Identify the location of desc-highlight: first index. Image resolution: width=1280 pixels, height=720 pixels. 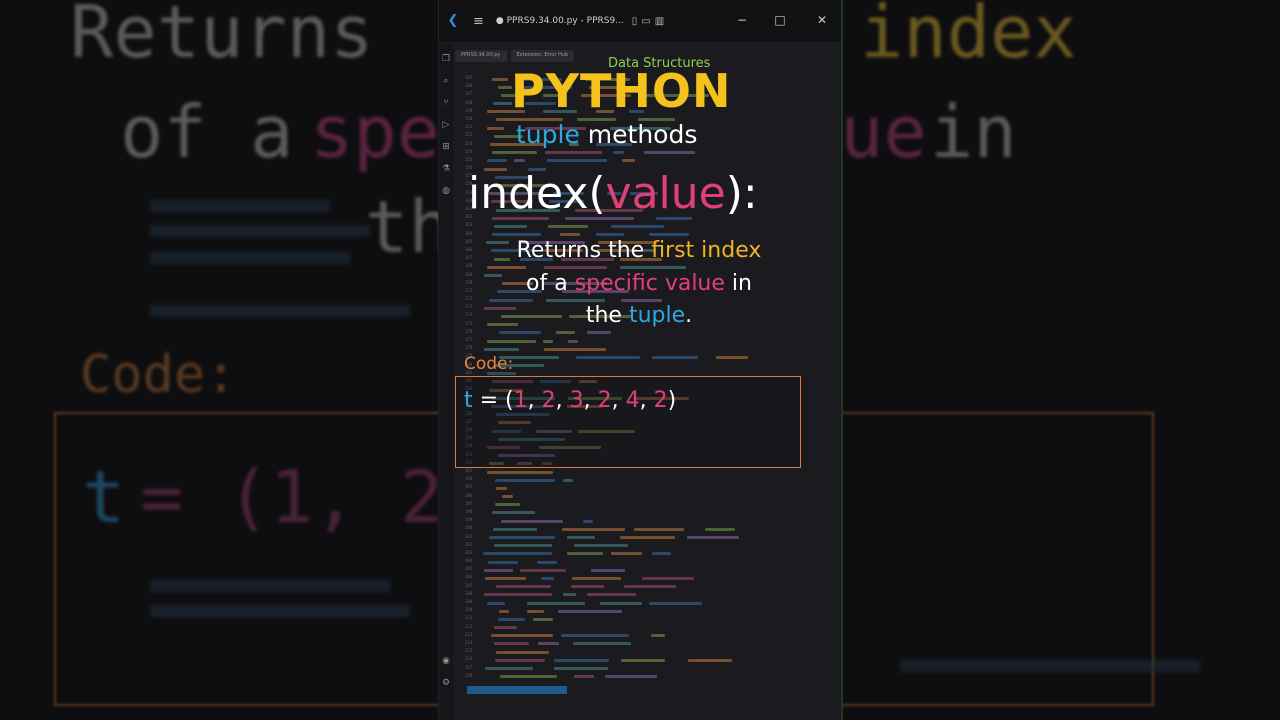
(706, 250).